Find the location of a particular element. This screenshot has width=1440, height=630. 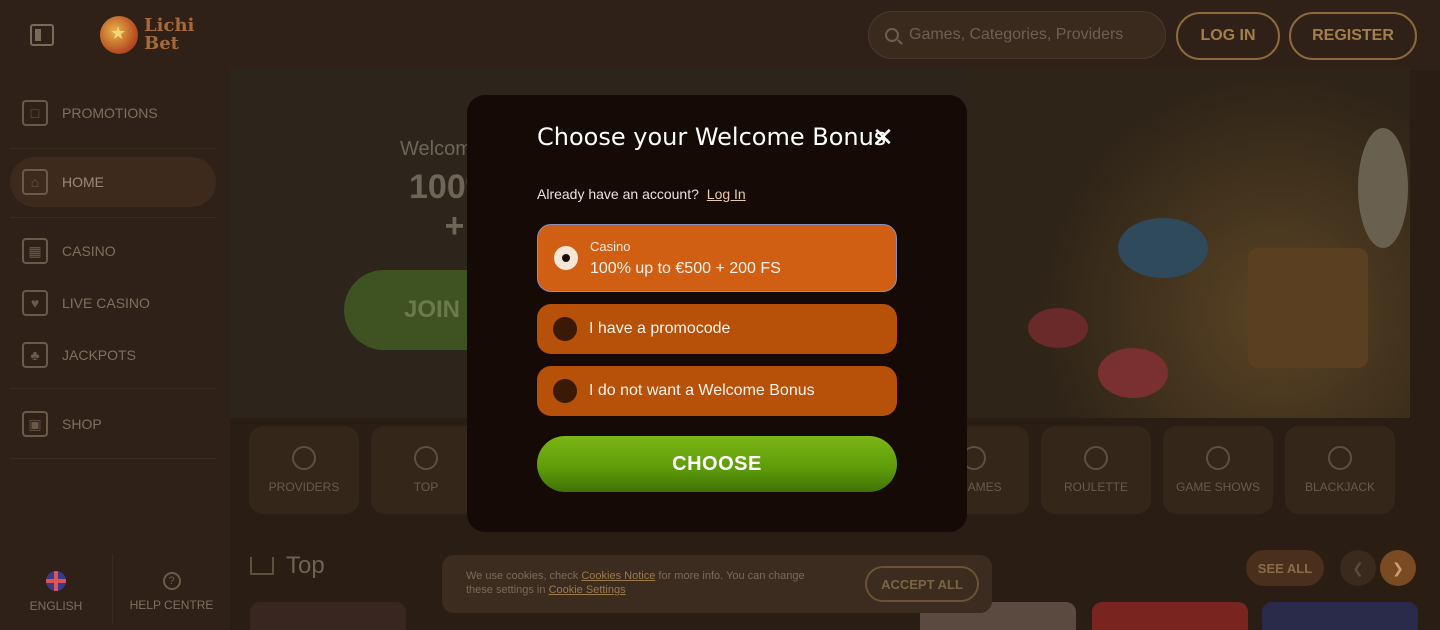

language-button: ENGLISH is located at coordinates (56, 592).